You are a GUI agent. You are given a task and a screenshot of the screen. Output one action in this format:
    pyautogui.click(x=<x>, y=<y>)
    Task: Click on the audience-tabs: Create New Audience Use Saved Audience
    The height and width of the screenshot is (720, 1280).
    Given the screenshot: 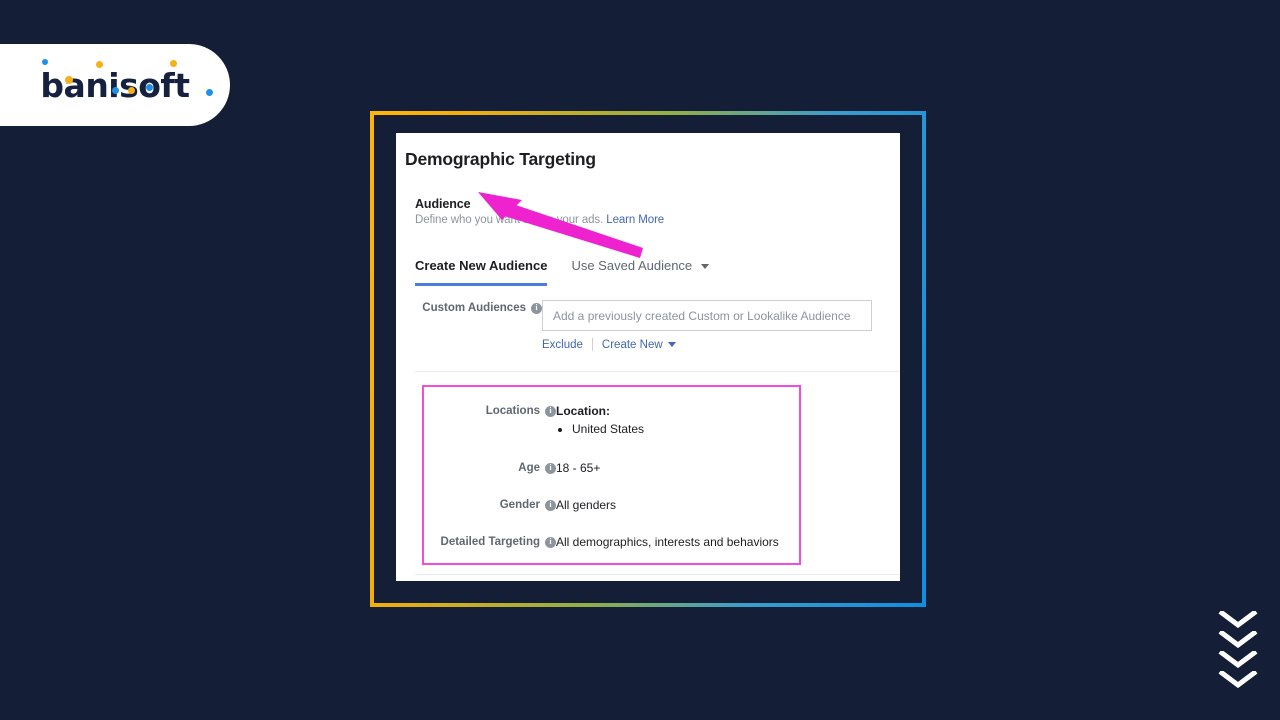 What is the action you would take?
    pyautogui.click(x=657, y=272)
    